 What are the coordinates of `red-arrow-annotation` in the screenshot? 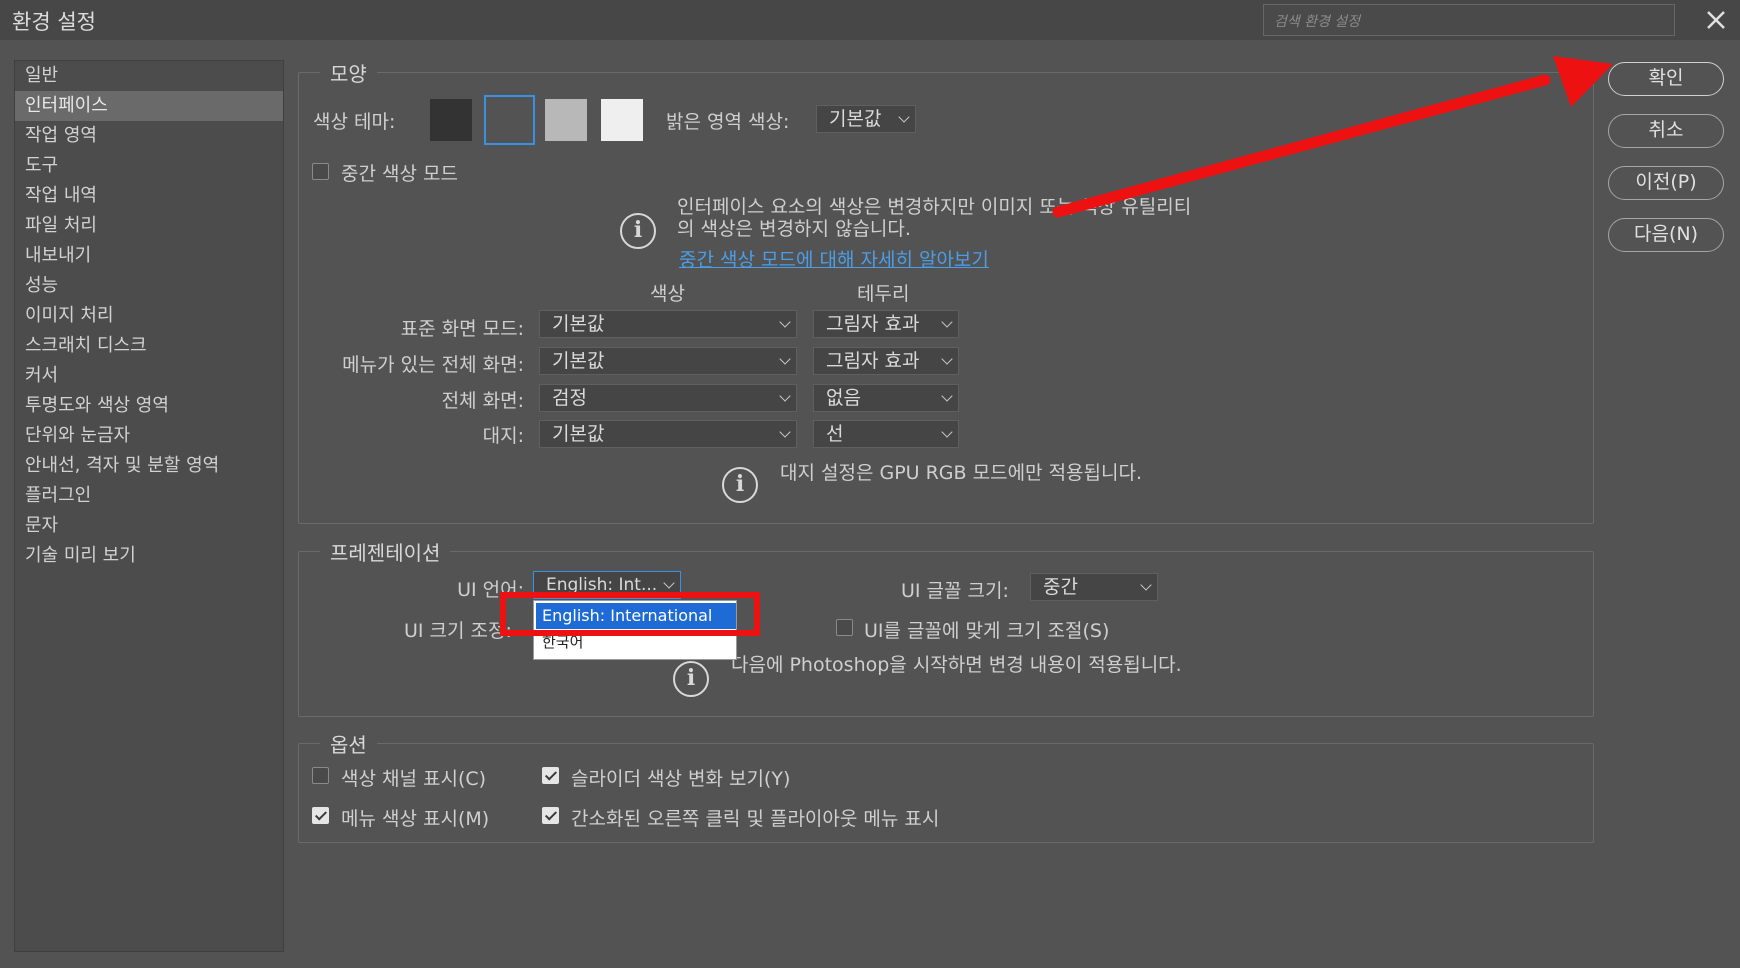 It's located at (1332, 137).